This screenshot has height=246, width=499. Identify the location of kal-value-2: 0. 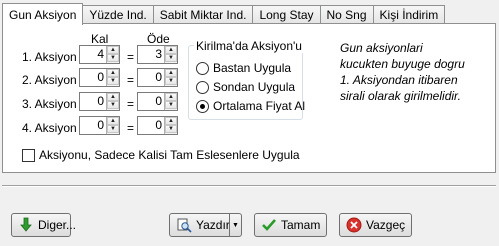
(100, 77).